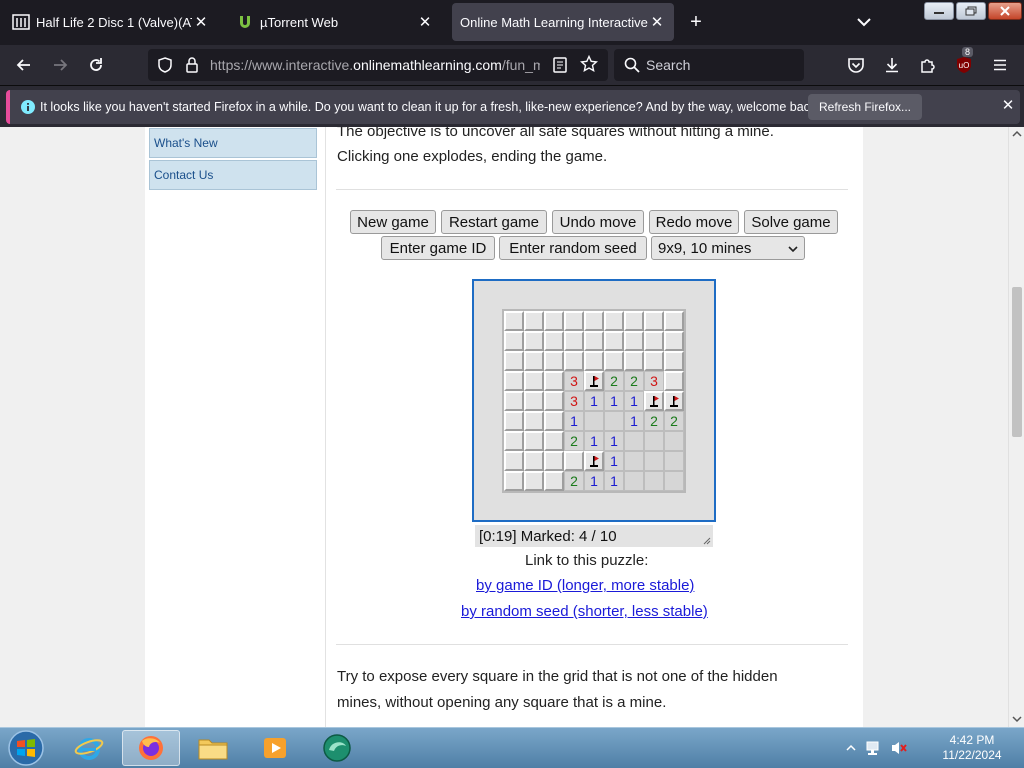 This screenshot has width=1024, height=768. Describe the element at coordinates (26, 748) in the screenshot. I see `start-button` at that location.